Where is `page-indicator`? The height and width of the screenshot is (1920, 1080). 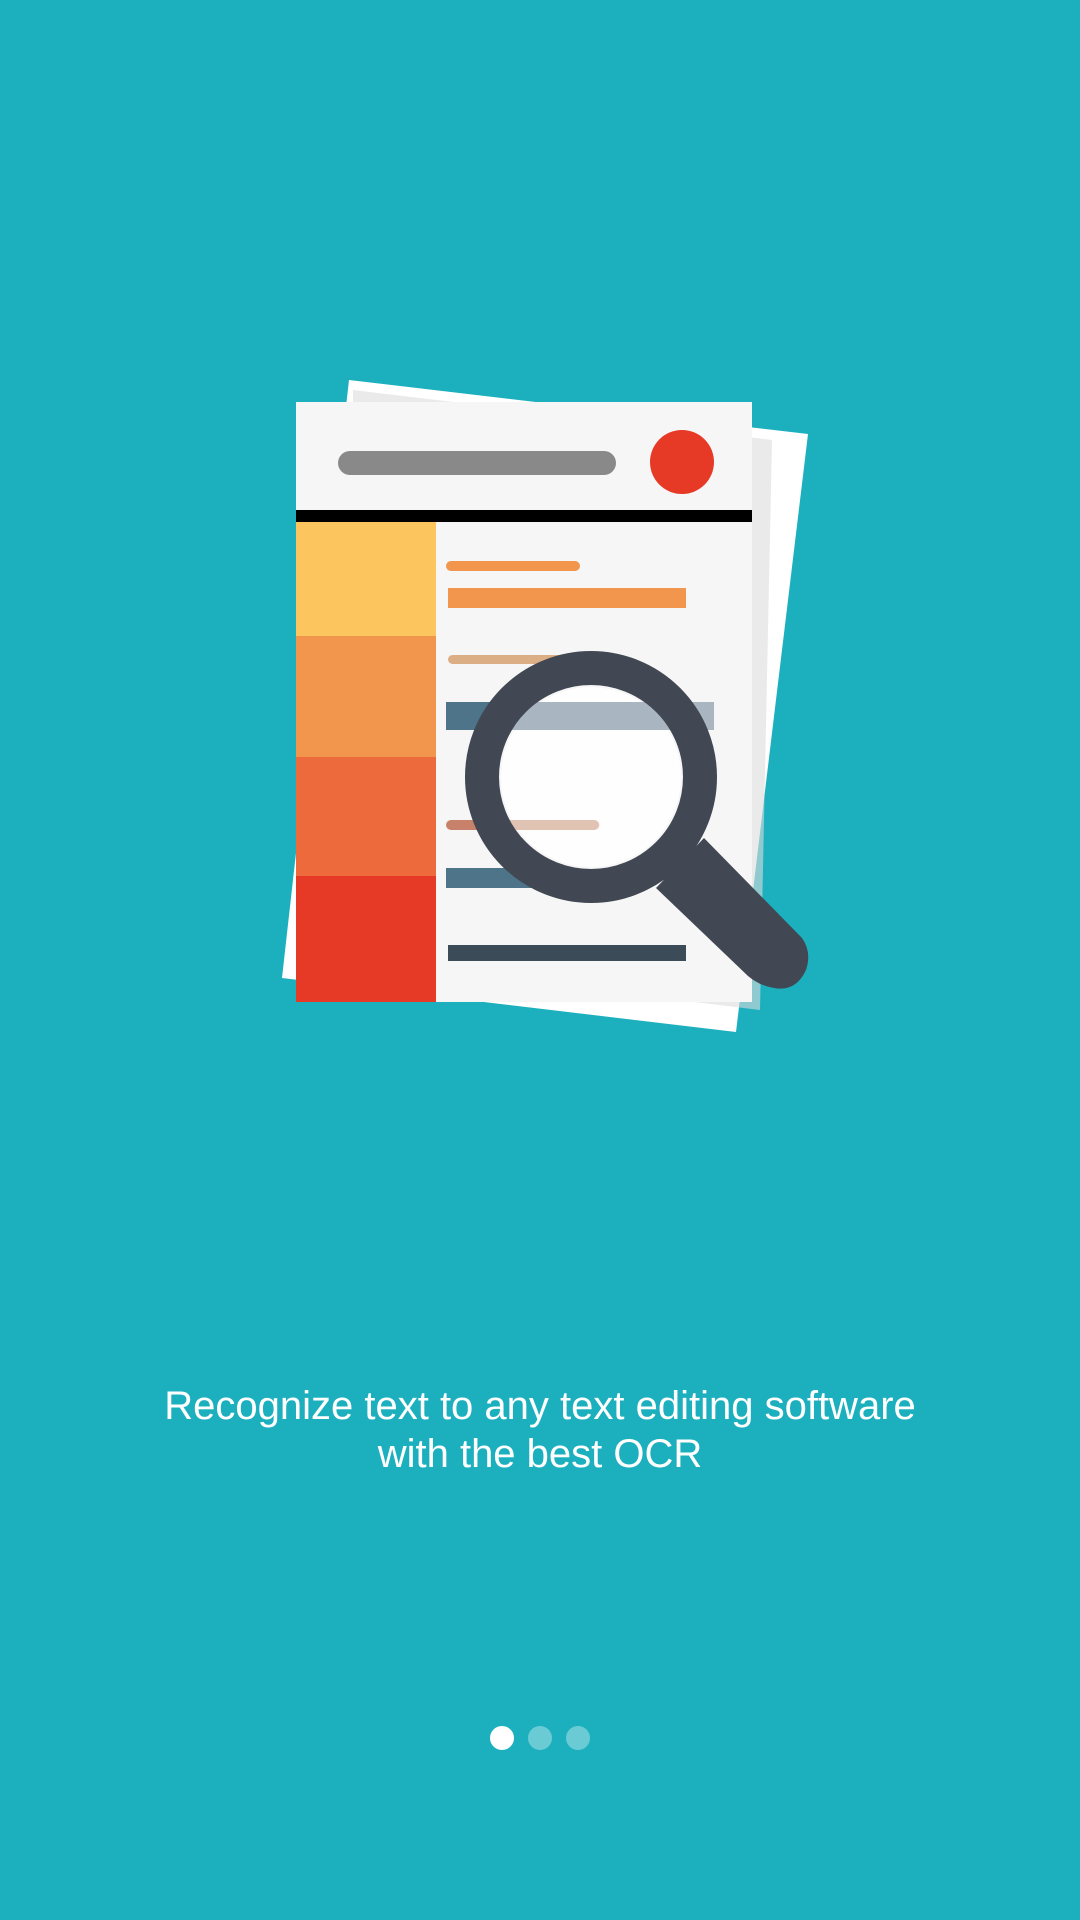
page-indicator is located at coordinates (540, 1738).